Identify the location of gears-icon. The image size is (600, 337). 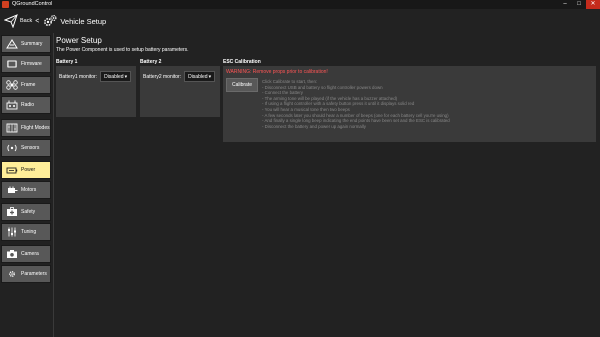
(50, 20).